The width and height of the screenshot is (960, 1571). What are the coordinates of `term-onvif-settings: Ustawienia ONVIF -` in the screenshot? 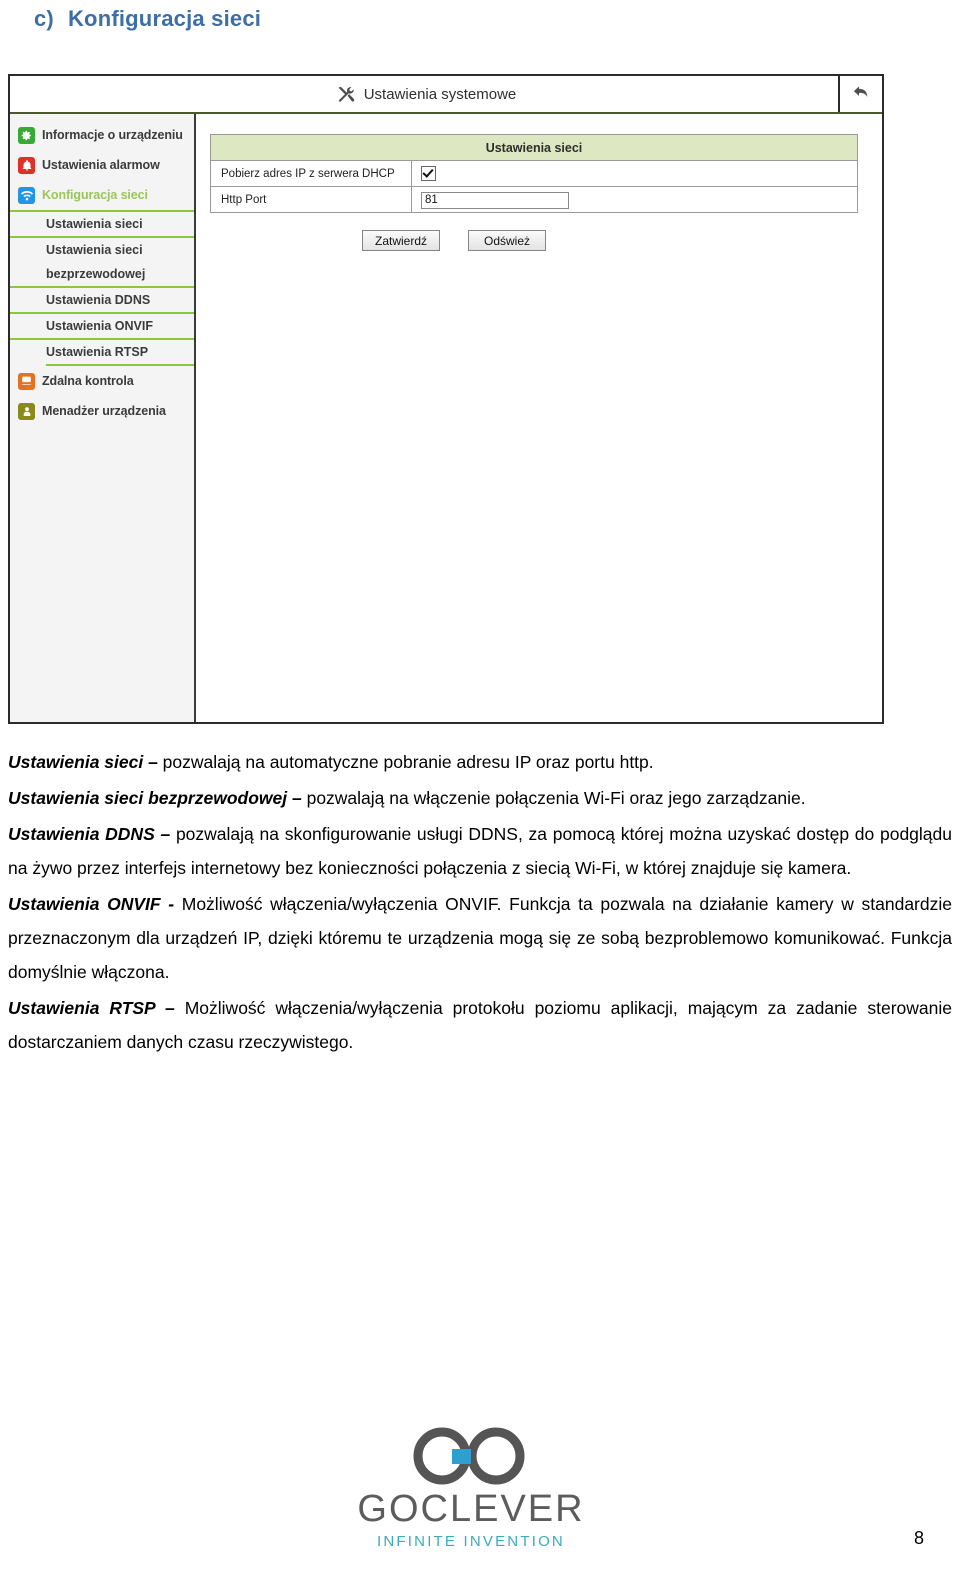 It's located at (91, 904).